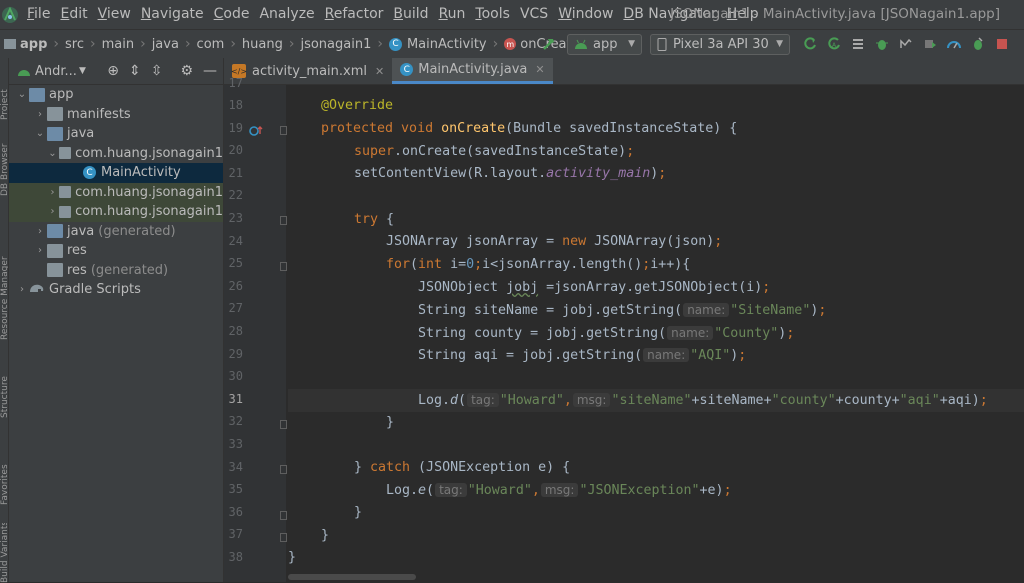 The width and height of the screenshot is (1024, 583). Describe the element at coordinates (65, 14) in the screenshot. I see `menu-mnemonic: E` at that location.